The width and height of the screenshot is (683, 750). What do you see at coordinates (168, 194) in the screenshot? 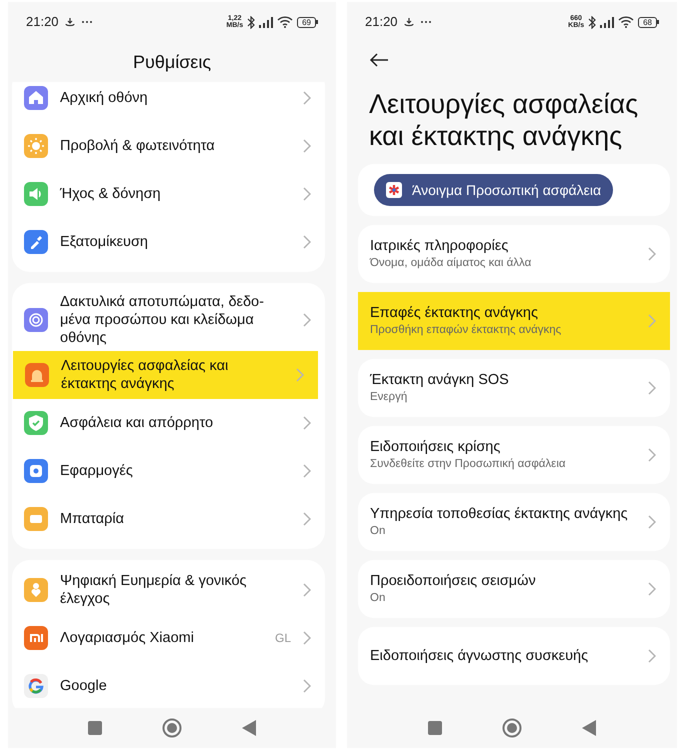
I see `settings-item: Ήχος & δόνηση` at bounding box center [168, 194].